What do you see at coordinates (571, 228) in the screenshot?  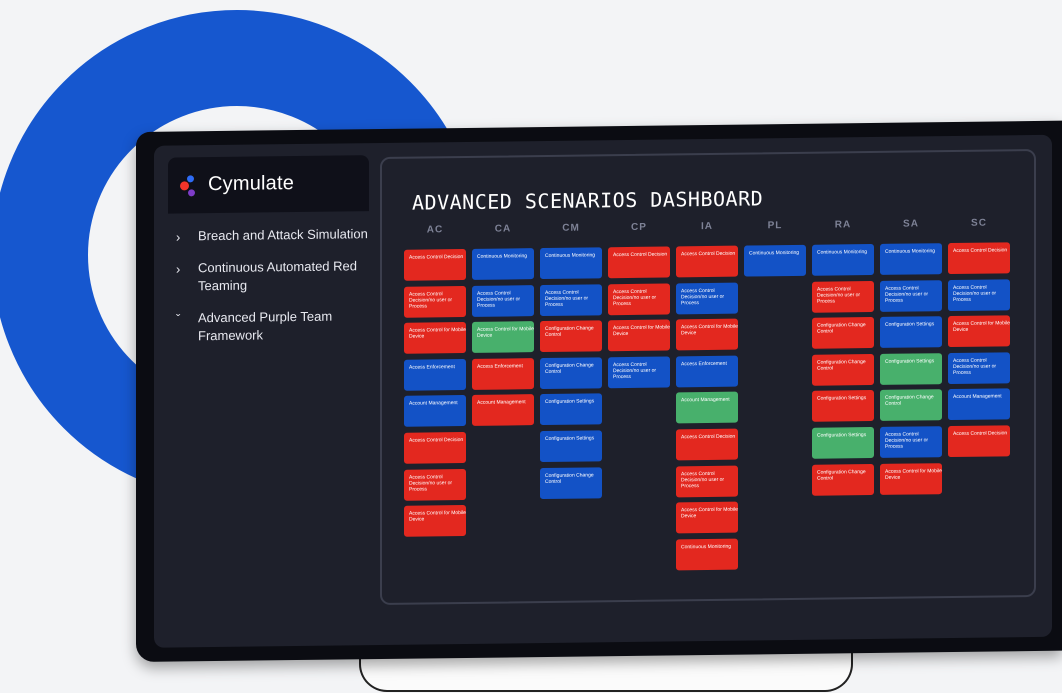 I see `column-header-cm: CM` at bounding box center [571, 228].